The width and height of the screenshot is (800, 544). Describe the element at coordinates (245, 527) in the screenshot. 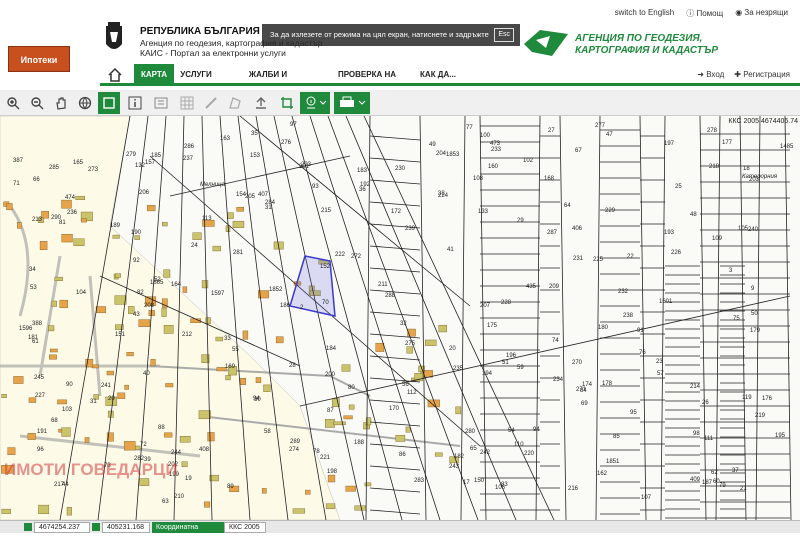

I see `crs-value: ККС 2005` at that location.